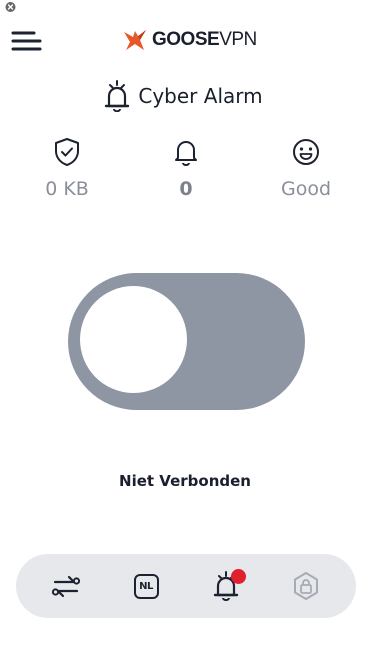 This screenshot has height=654, width=367. I want to click on nav-cyber-alarm-button, so click(226, 586).